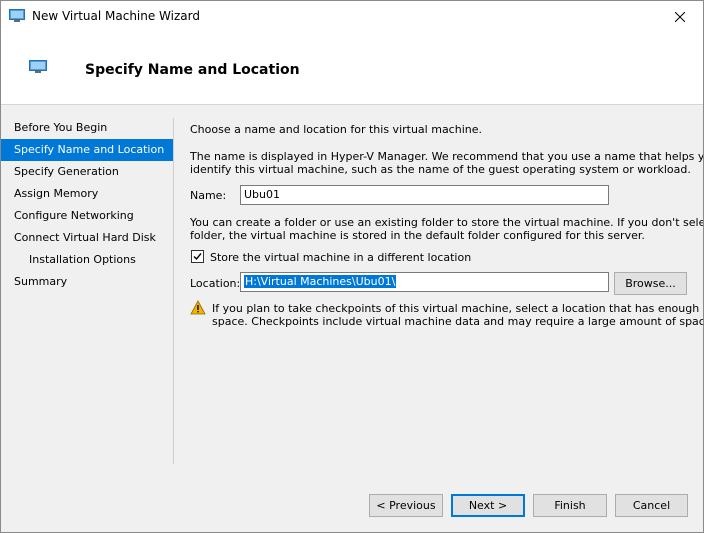 This screenshot has width=704, height=533. What do you see at coordinates (87, 194) in the screenshot?
I see `nav-item-assign-memory: Assign Memory` at bounding box center [87, 194].